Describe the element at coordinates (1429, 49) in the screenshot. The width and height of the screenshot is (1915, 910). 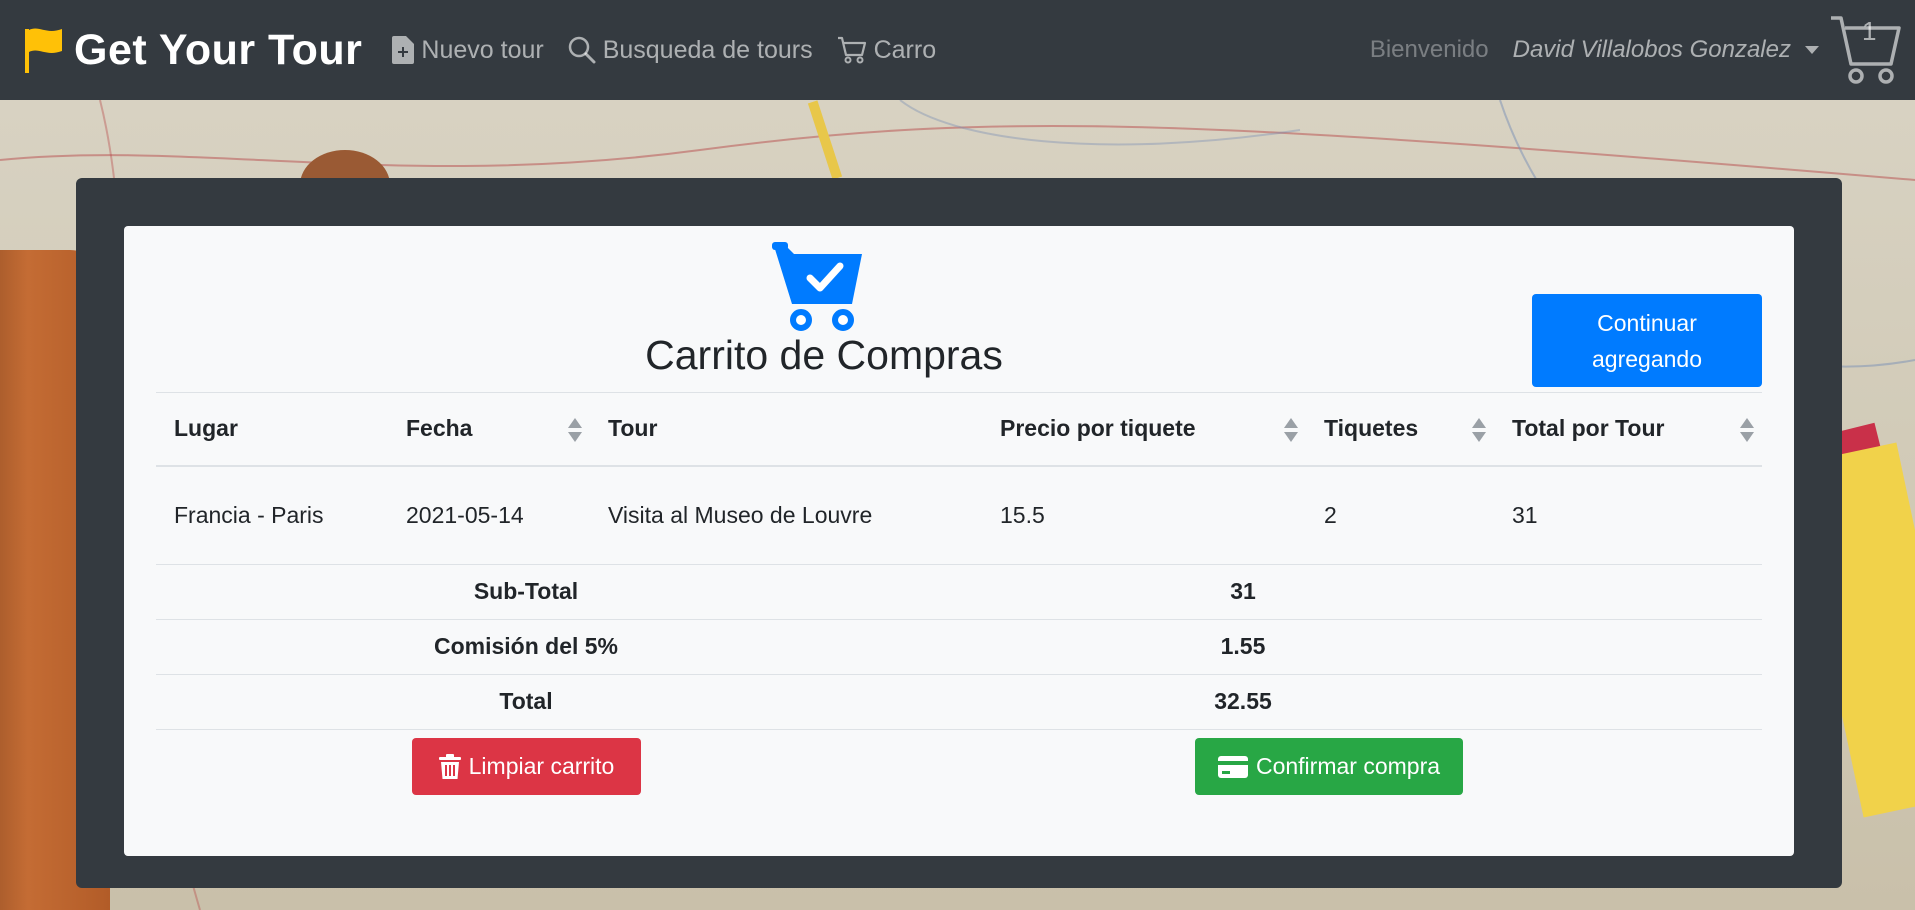
I see `welcome-text: Bienvenido` at that location.